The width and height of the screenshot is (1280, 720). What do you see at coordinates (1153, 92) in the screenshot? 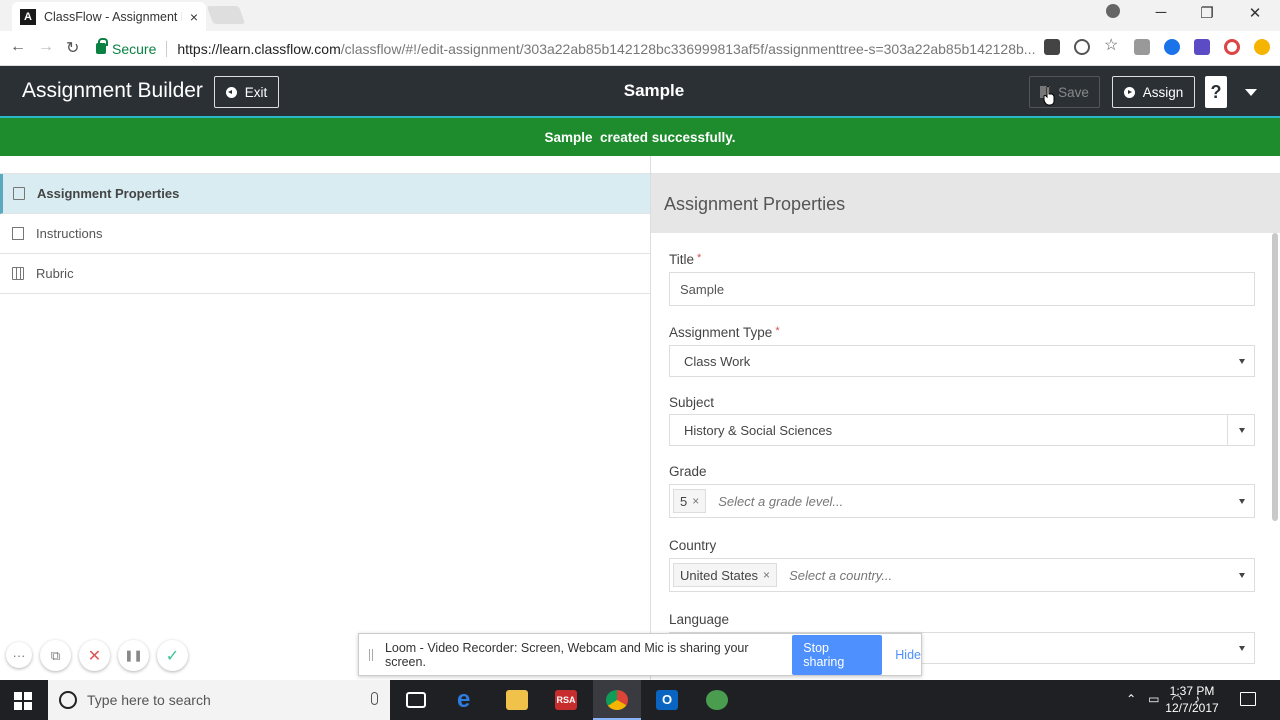
I see `assign-button: Assign` at bounding box center [1153, 92].